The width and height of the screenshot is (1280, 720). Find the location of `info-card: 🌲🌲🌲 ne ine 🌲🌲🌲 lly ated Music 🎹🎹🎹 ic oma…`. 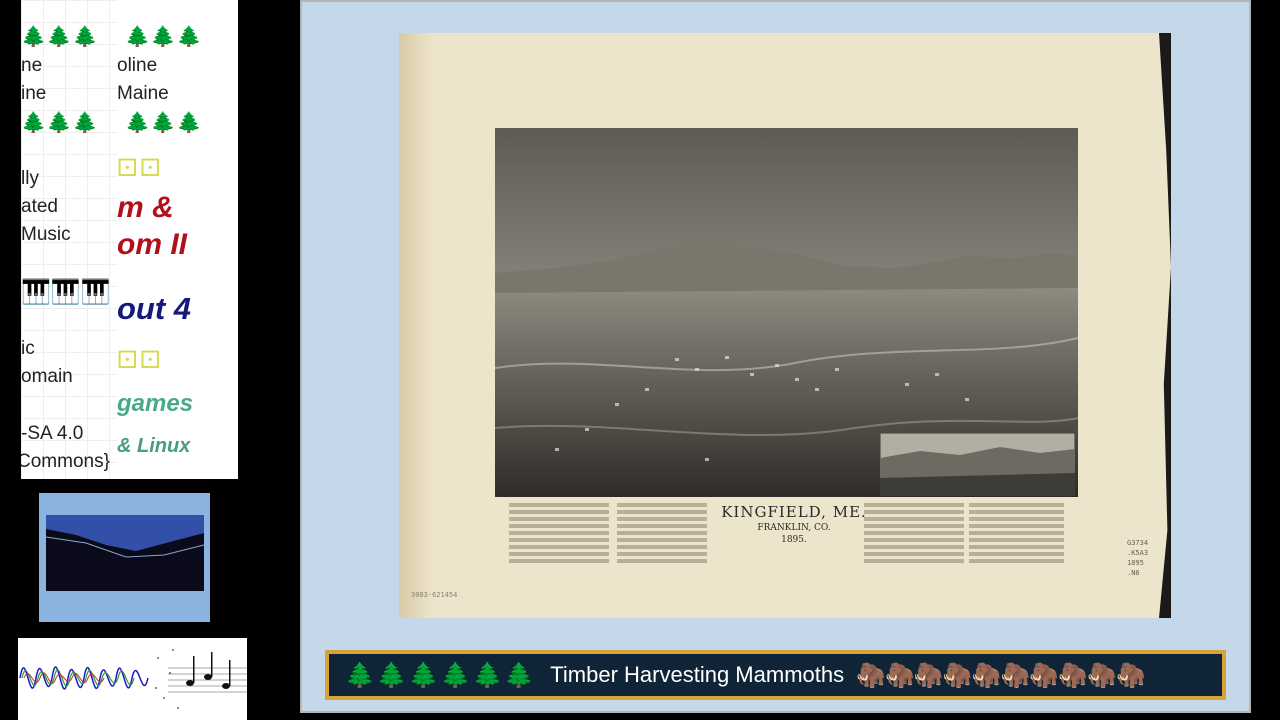

info-card: 🌲🌲🌲 ne ine 🌲🌲🌲 lly ated Music 🎹🎹🎹 ic oma… is located at coordinates (129, 239).